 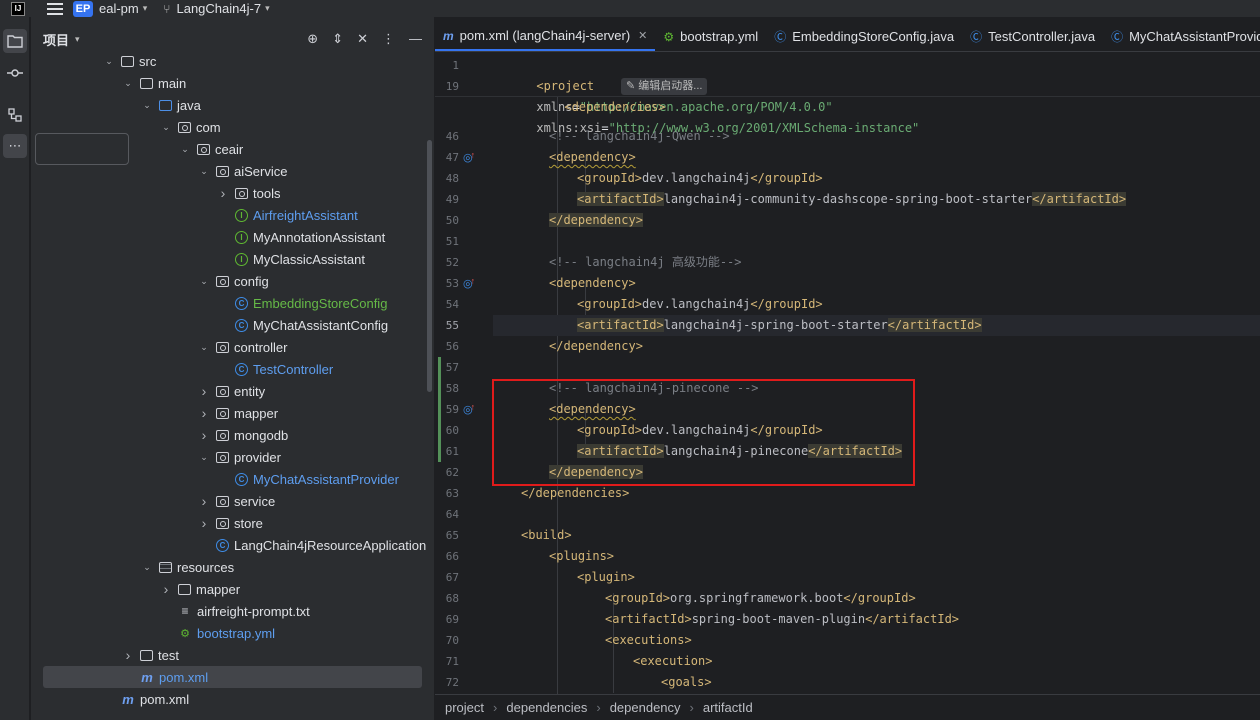 I want to click on tree-item-service: › service, so click(x=237, y=501).